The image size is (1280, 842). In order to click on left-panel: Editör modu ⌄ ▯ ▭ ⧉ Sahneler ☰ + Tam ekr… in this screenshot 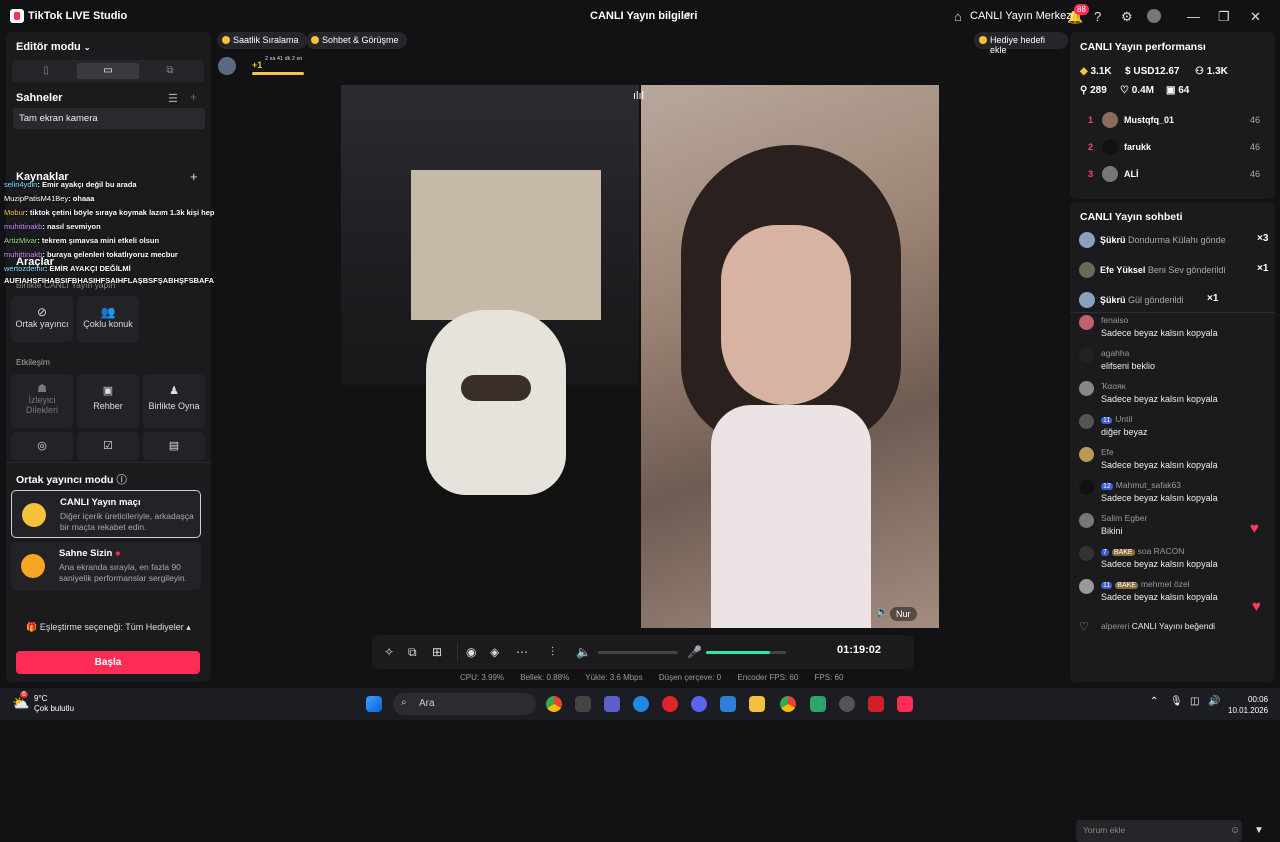, I will do `click(108, 357)`.